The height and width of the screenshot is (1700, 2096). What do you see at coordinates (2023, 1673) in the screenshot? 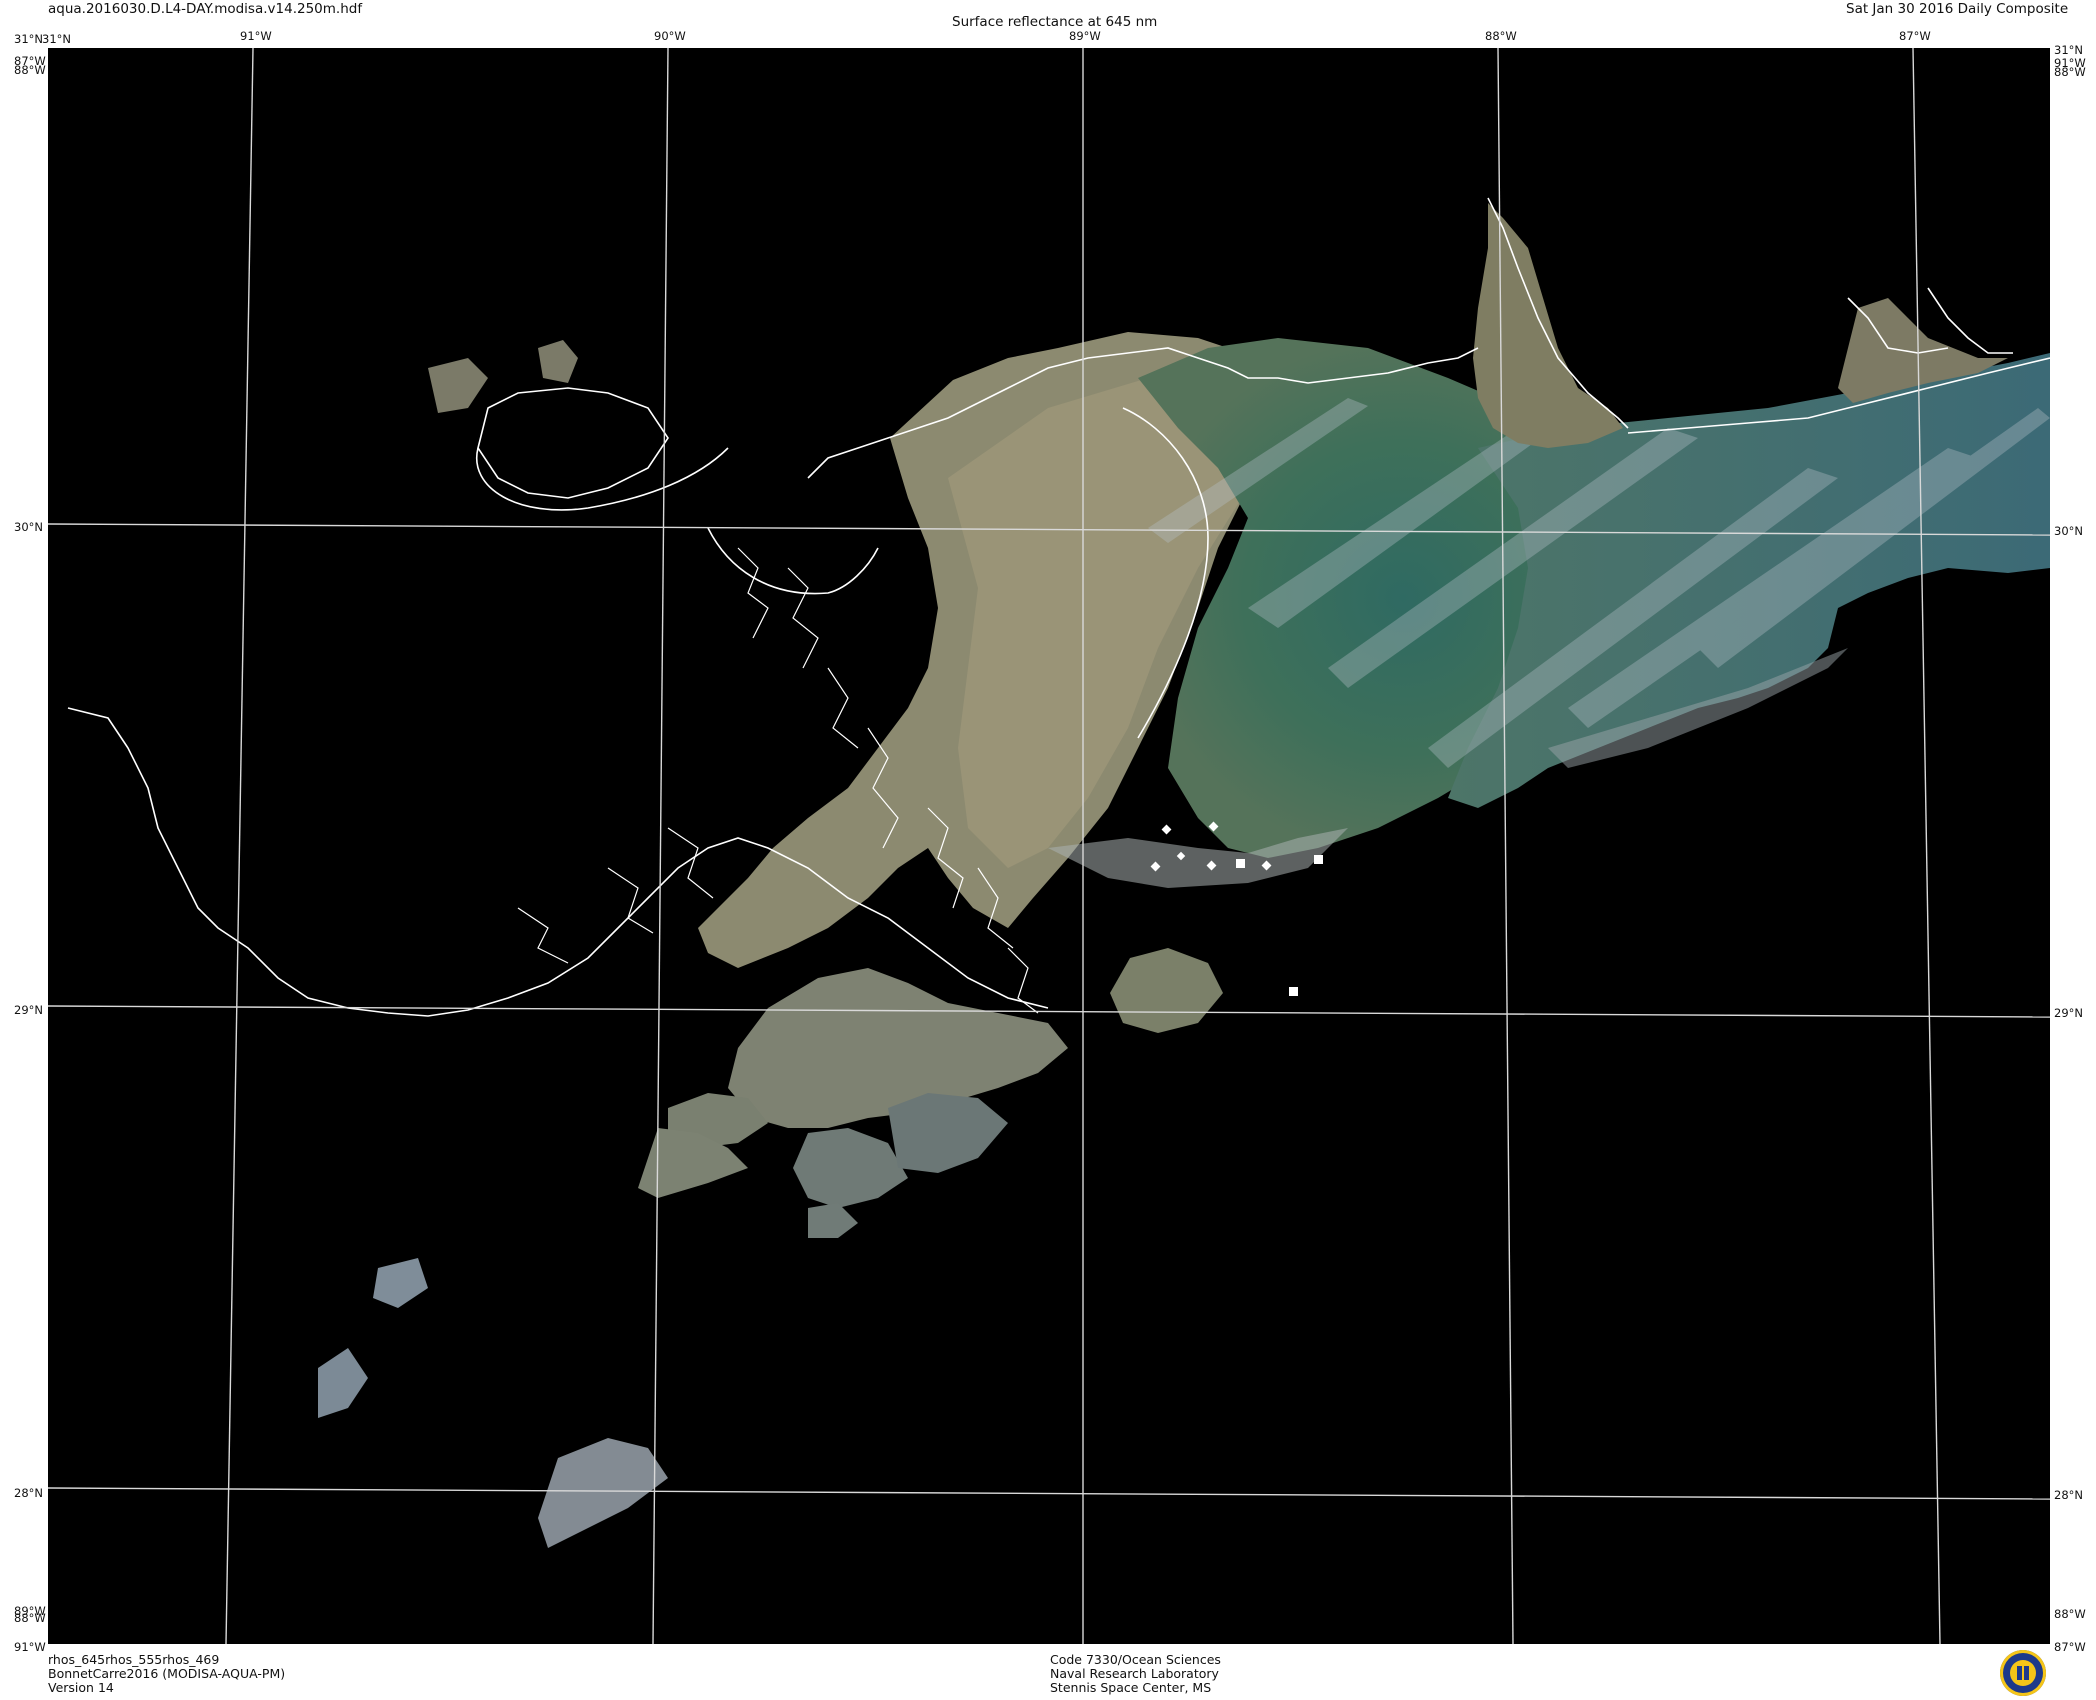
I see `nrl-seal-icon` at bounding box center [2023, 1673].